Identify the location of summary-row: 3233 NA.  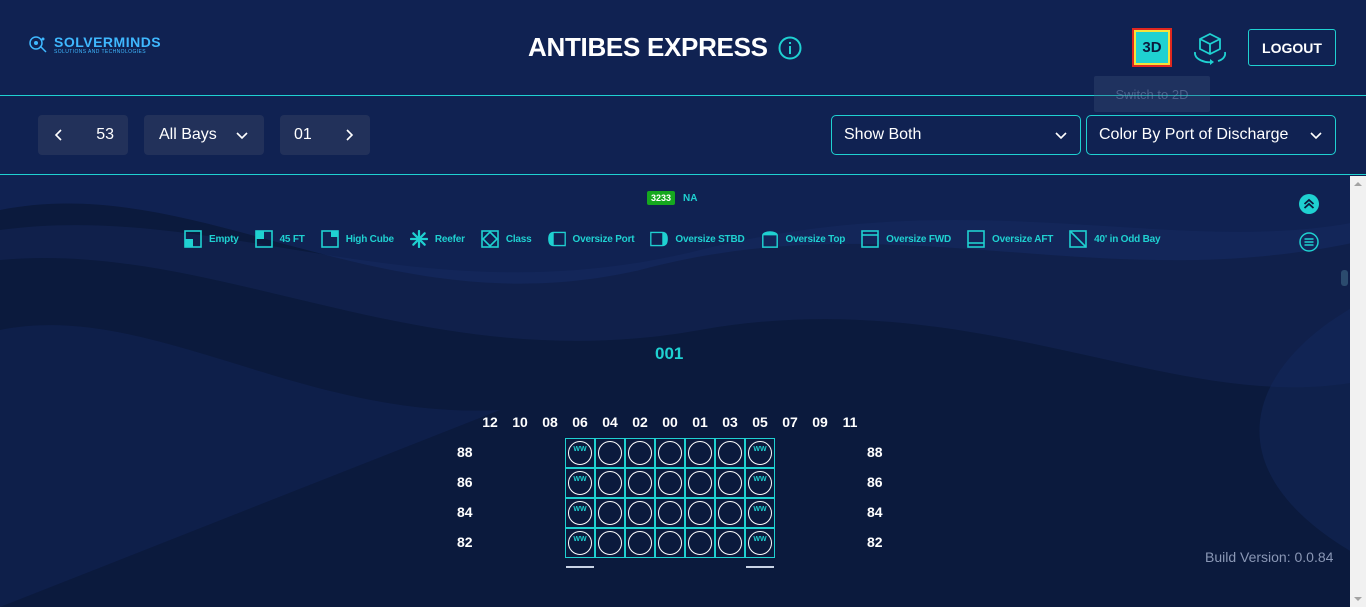
(672, 198).